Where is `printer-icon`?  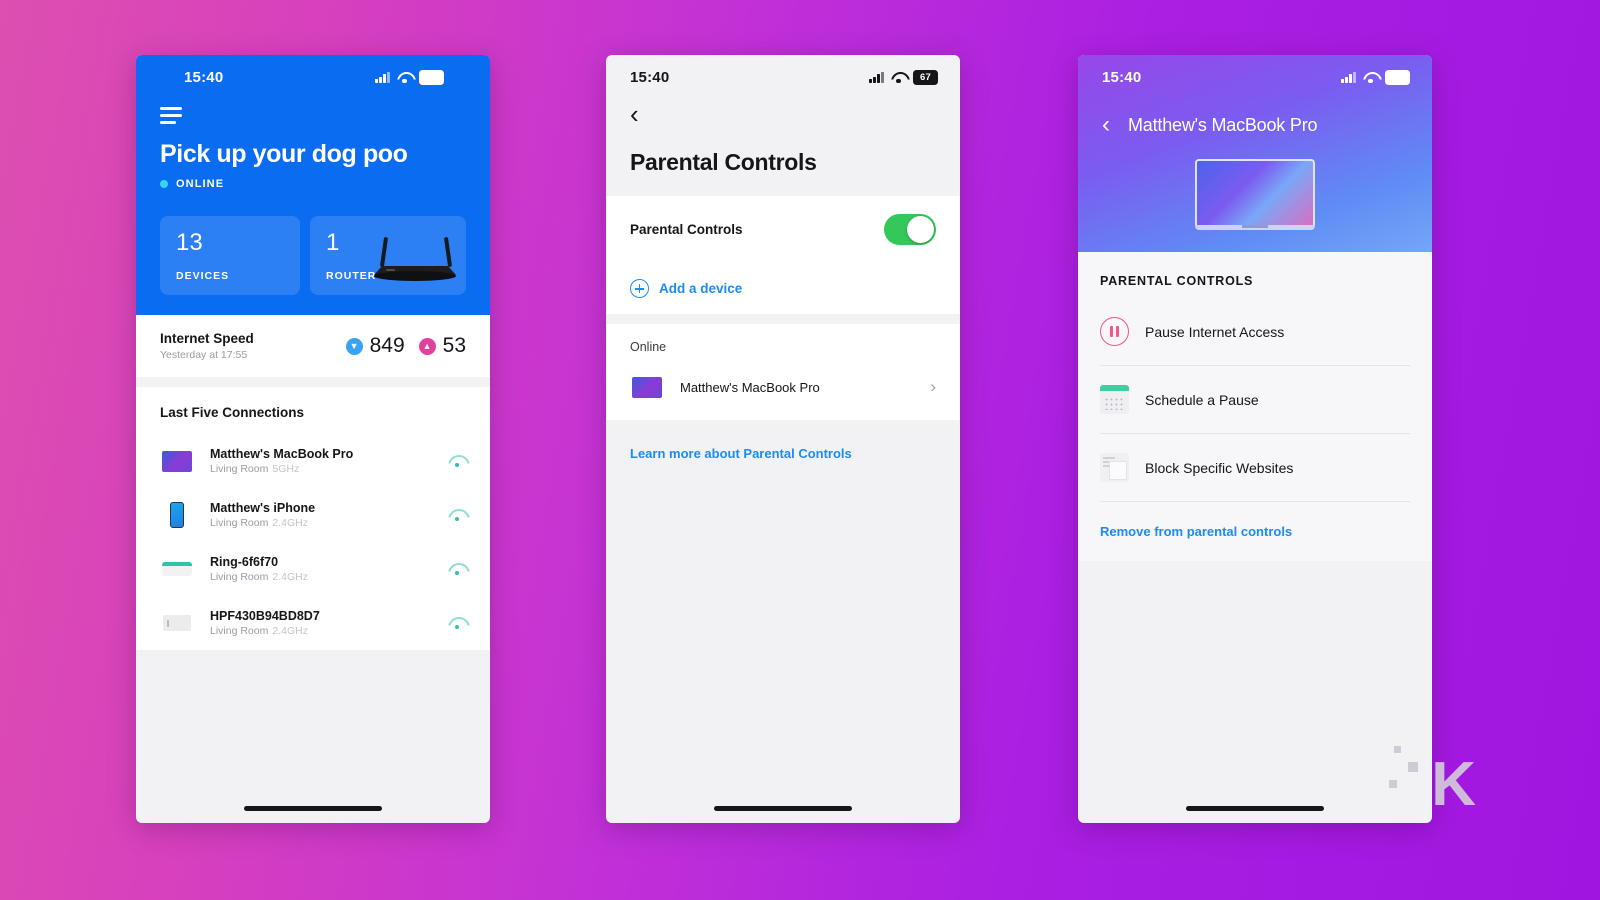
printer-icon is located at coordinates (177, 623).